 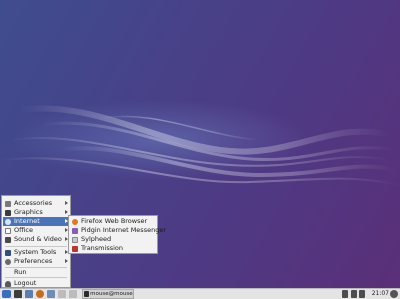 I want to click on start-menu-icon, so click(x=6, y=294).